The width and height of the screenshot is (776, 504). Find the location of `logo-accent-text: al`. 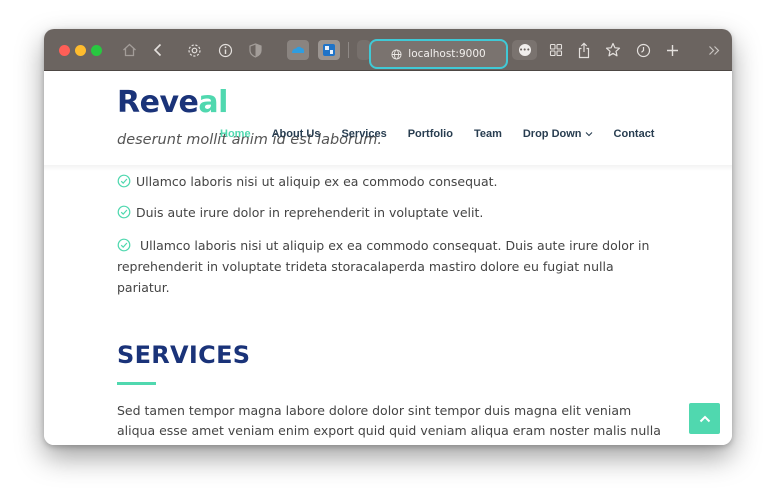

logo-accent-text: al is located at coordinates (213, 102).